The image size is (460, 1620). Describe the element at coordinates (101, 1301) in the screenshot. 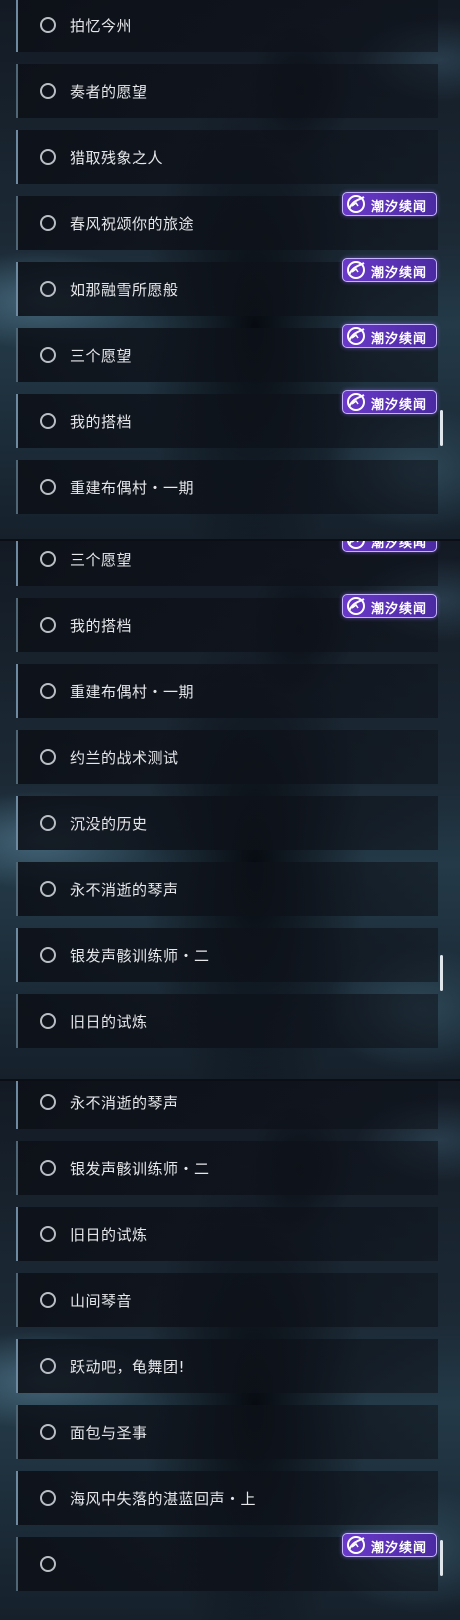

I see `quest-title: 山间琴音` at that location.